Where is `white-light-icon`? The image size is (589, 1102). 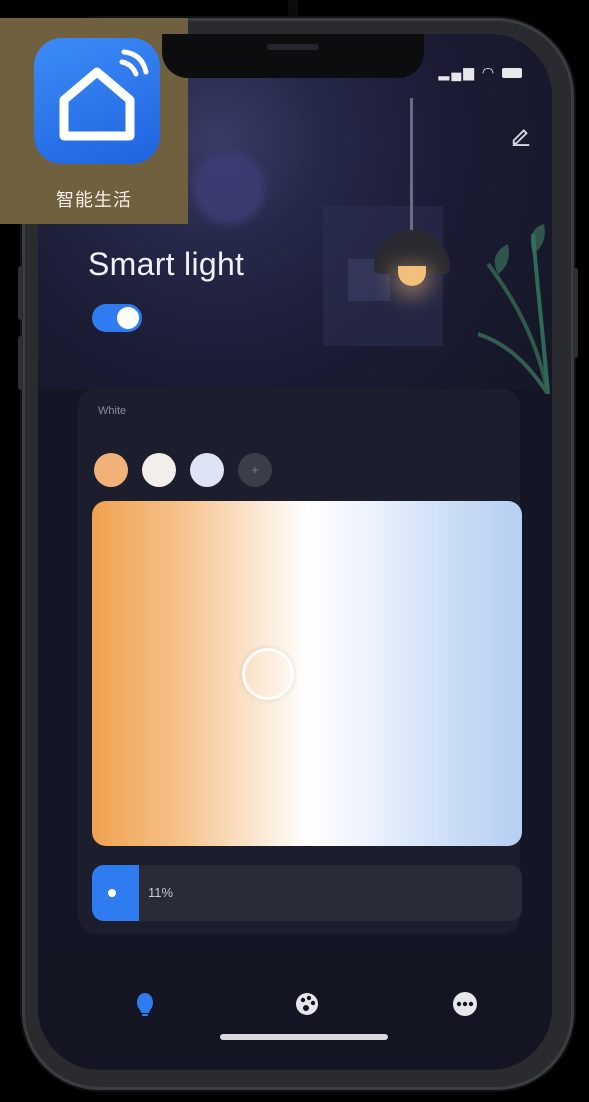
white-light-icon is located at coordinates (145, 1004).